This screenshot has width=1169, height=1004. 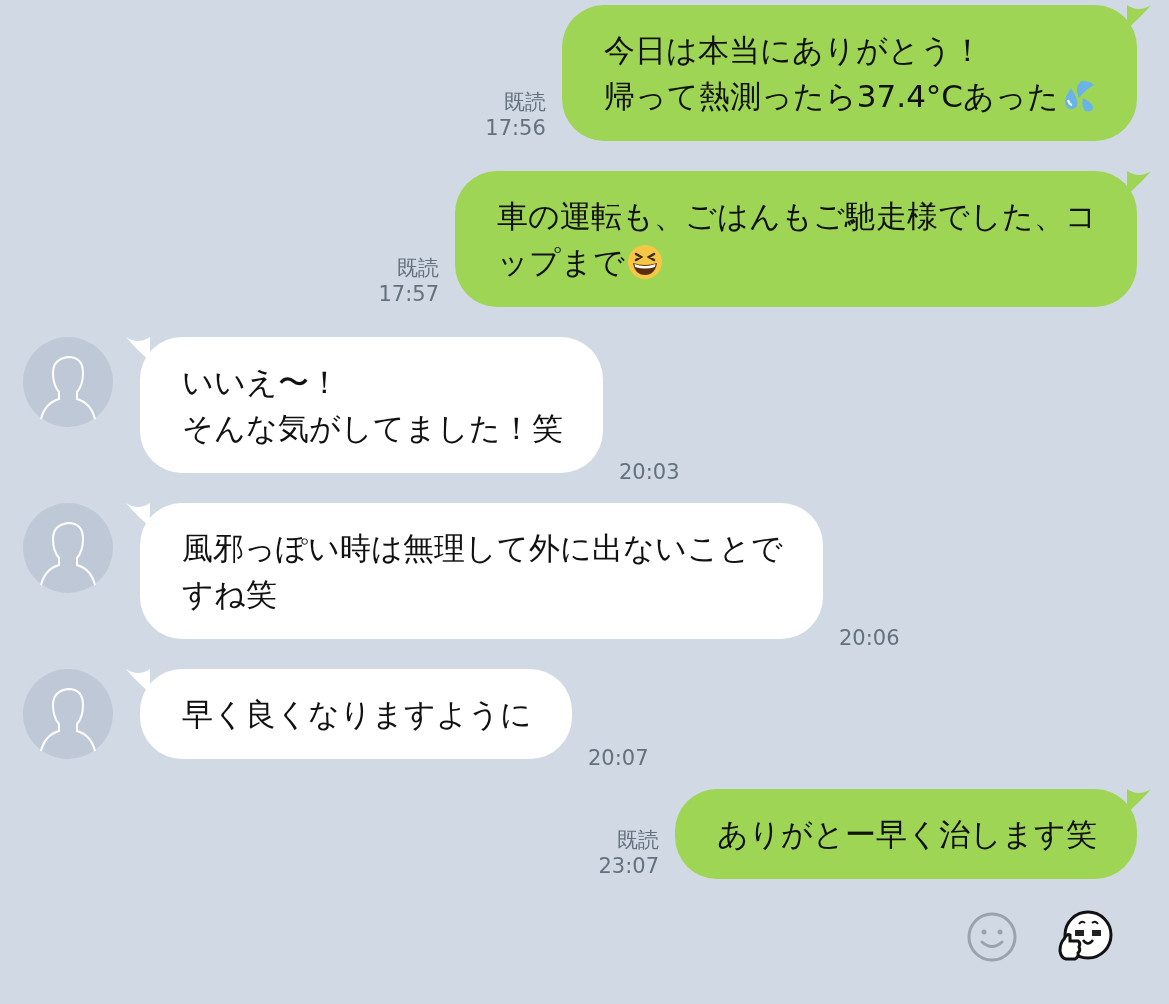 What do you see at coordinates (408, 294) in the screenshot?
I see `timestamp: 17:57` at bounding box center [408, 294].